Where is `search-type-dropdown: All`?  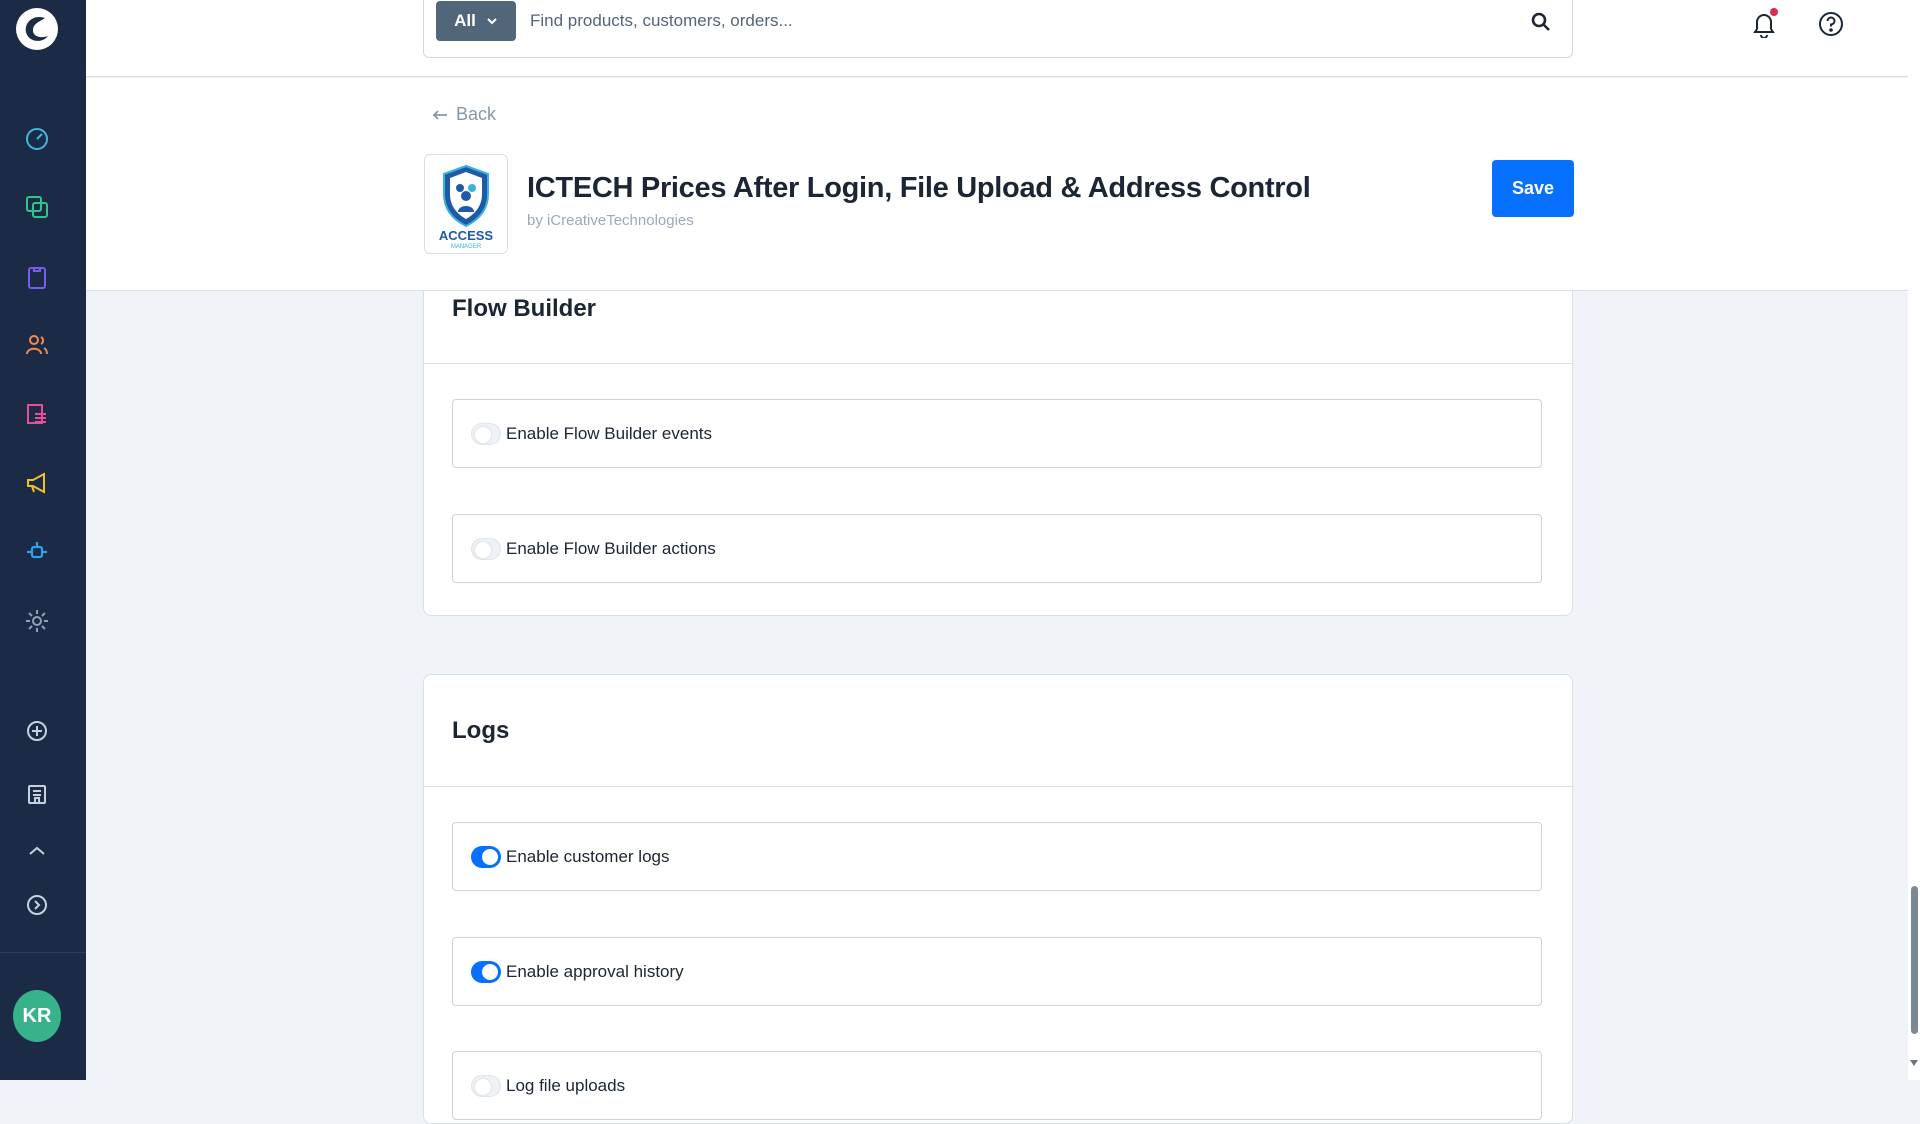
search-type-dropdown: All is located at coordinates (476, 21).